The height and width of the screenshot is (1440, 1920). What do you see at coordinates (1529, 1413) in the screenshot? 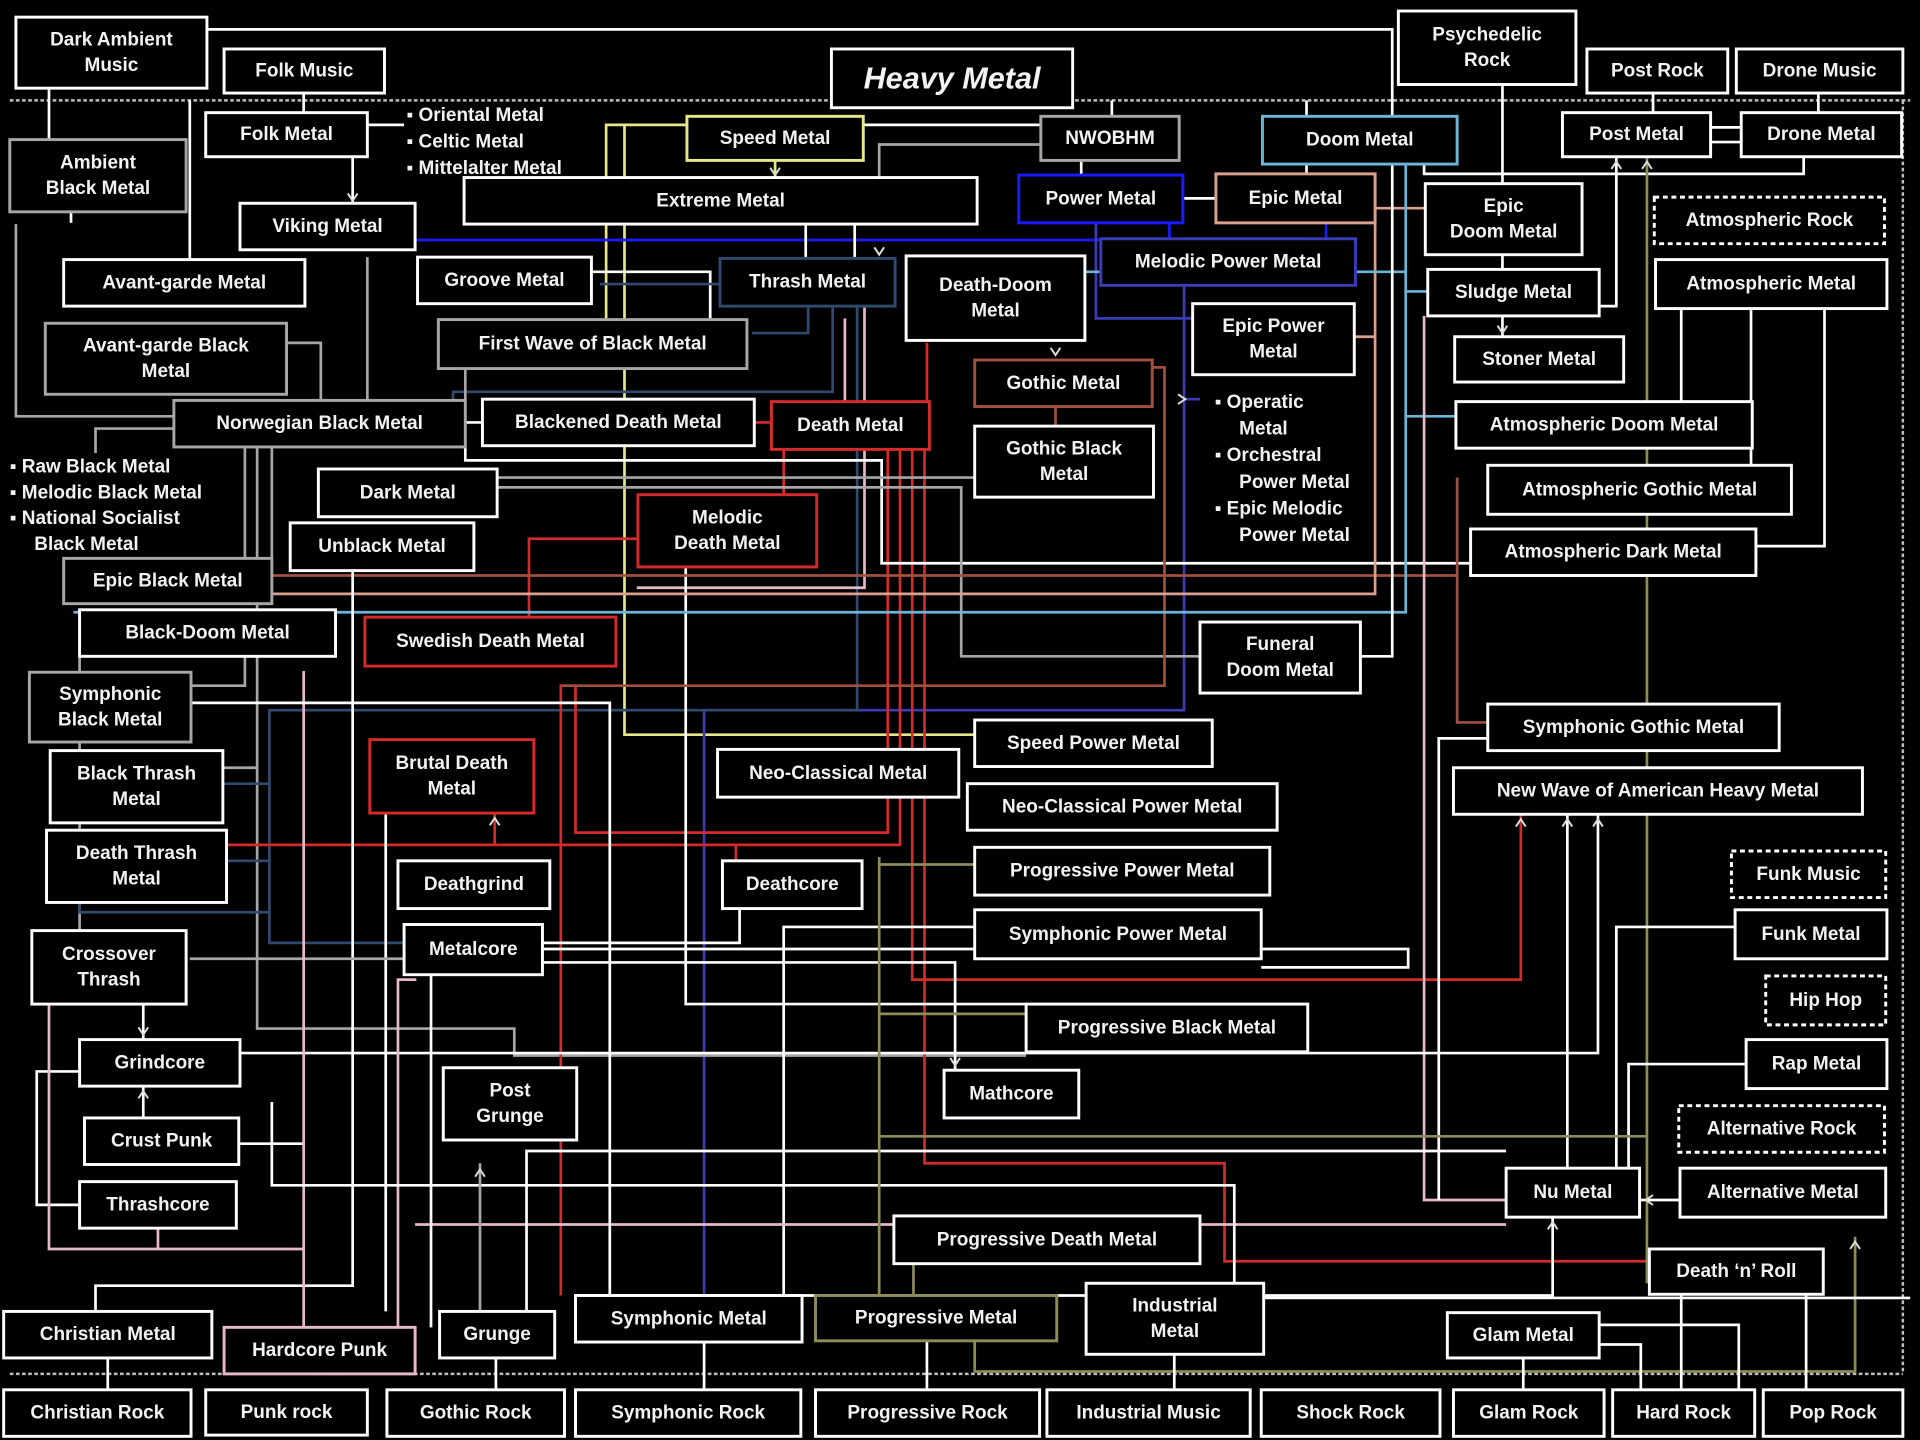
I see `genre-node-glam-rock: Glam Rock` at bounding box center [1529, 1413].